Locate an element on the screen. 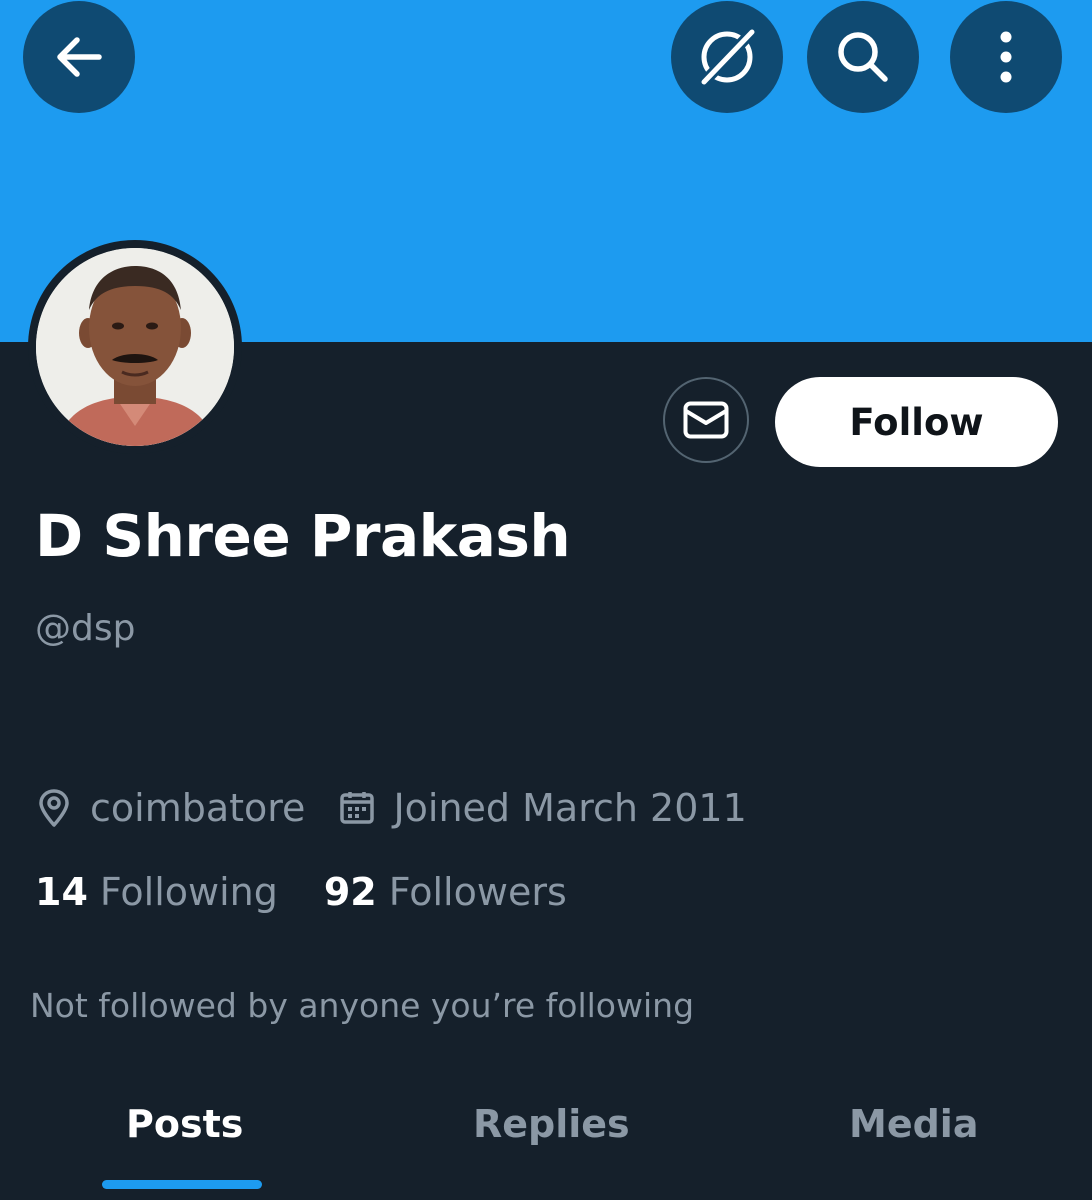 Image resolution: width=1092 pixels, height=1200 pixels. tab-replies: Replies is located at coordinates (551, 1124).